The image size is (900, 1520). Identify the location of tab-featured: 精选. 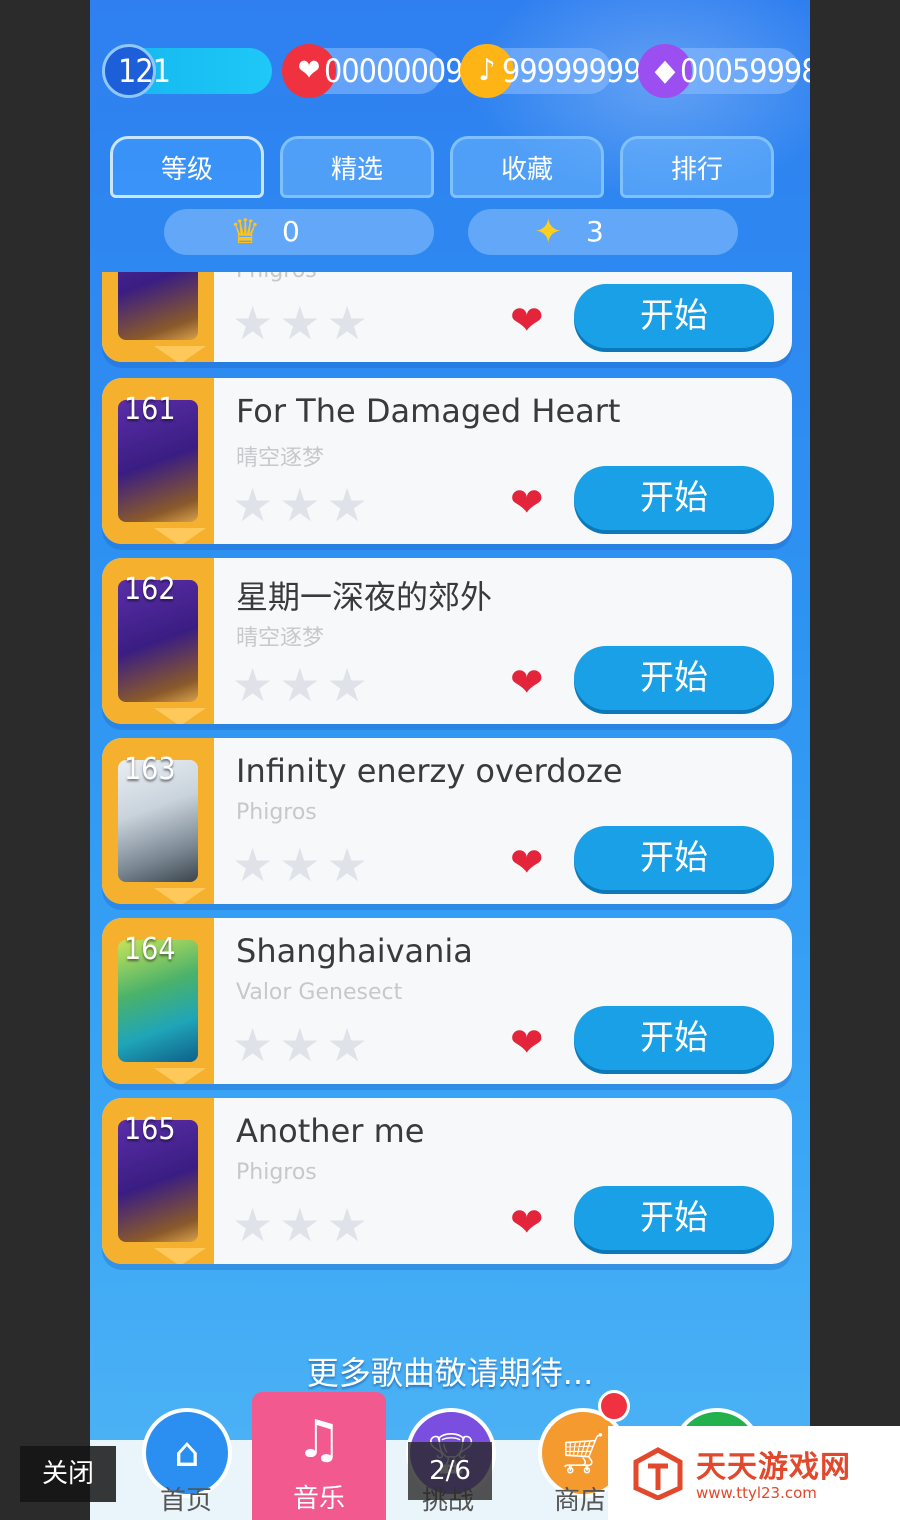
(357, 167).